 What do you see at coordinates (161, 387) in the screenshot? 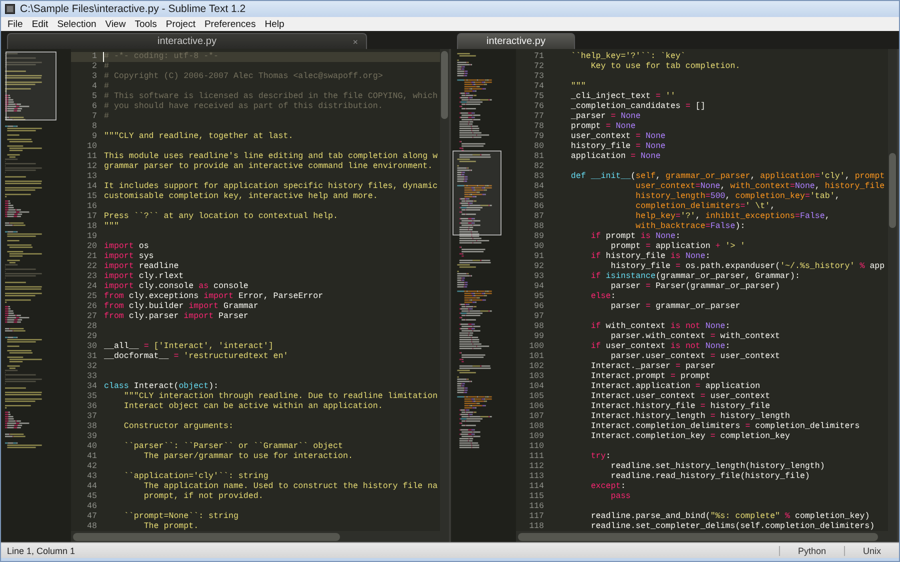
I see `code-line: class Interact(object):` at bounding box center [161, 387].